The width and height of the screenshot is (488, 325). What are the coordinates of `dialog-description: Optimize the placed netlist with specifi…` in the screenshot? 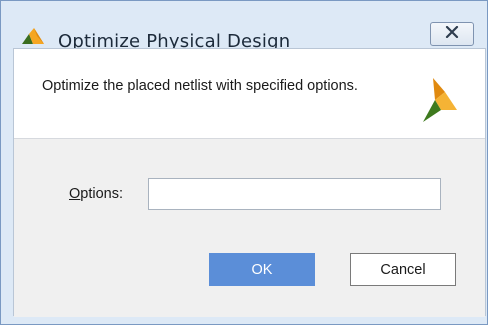 It's located at (200, 86).